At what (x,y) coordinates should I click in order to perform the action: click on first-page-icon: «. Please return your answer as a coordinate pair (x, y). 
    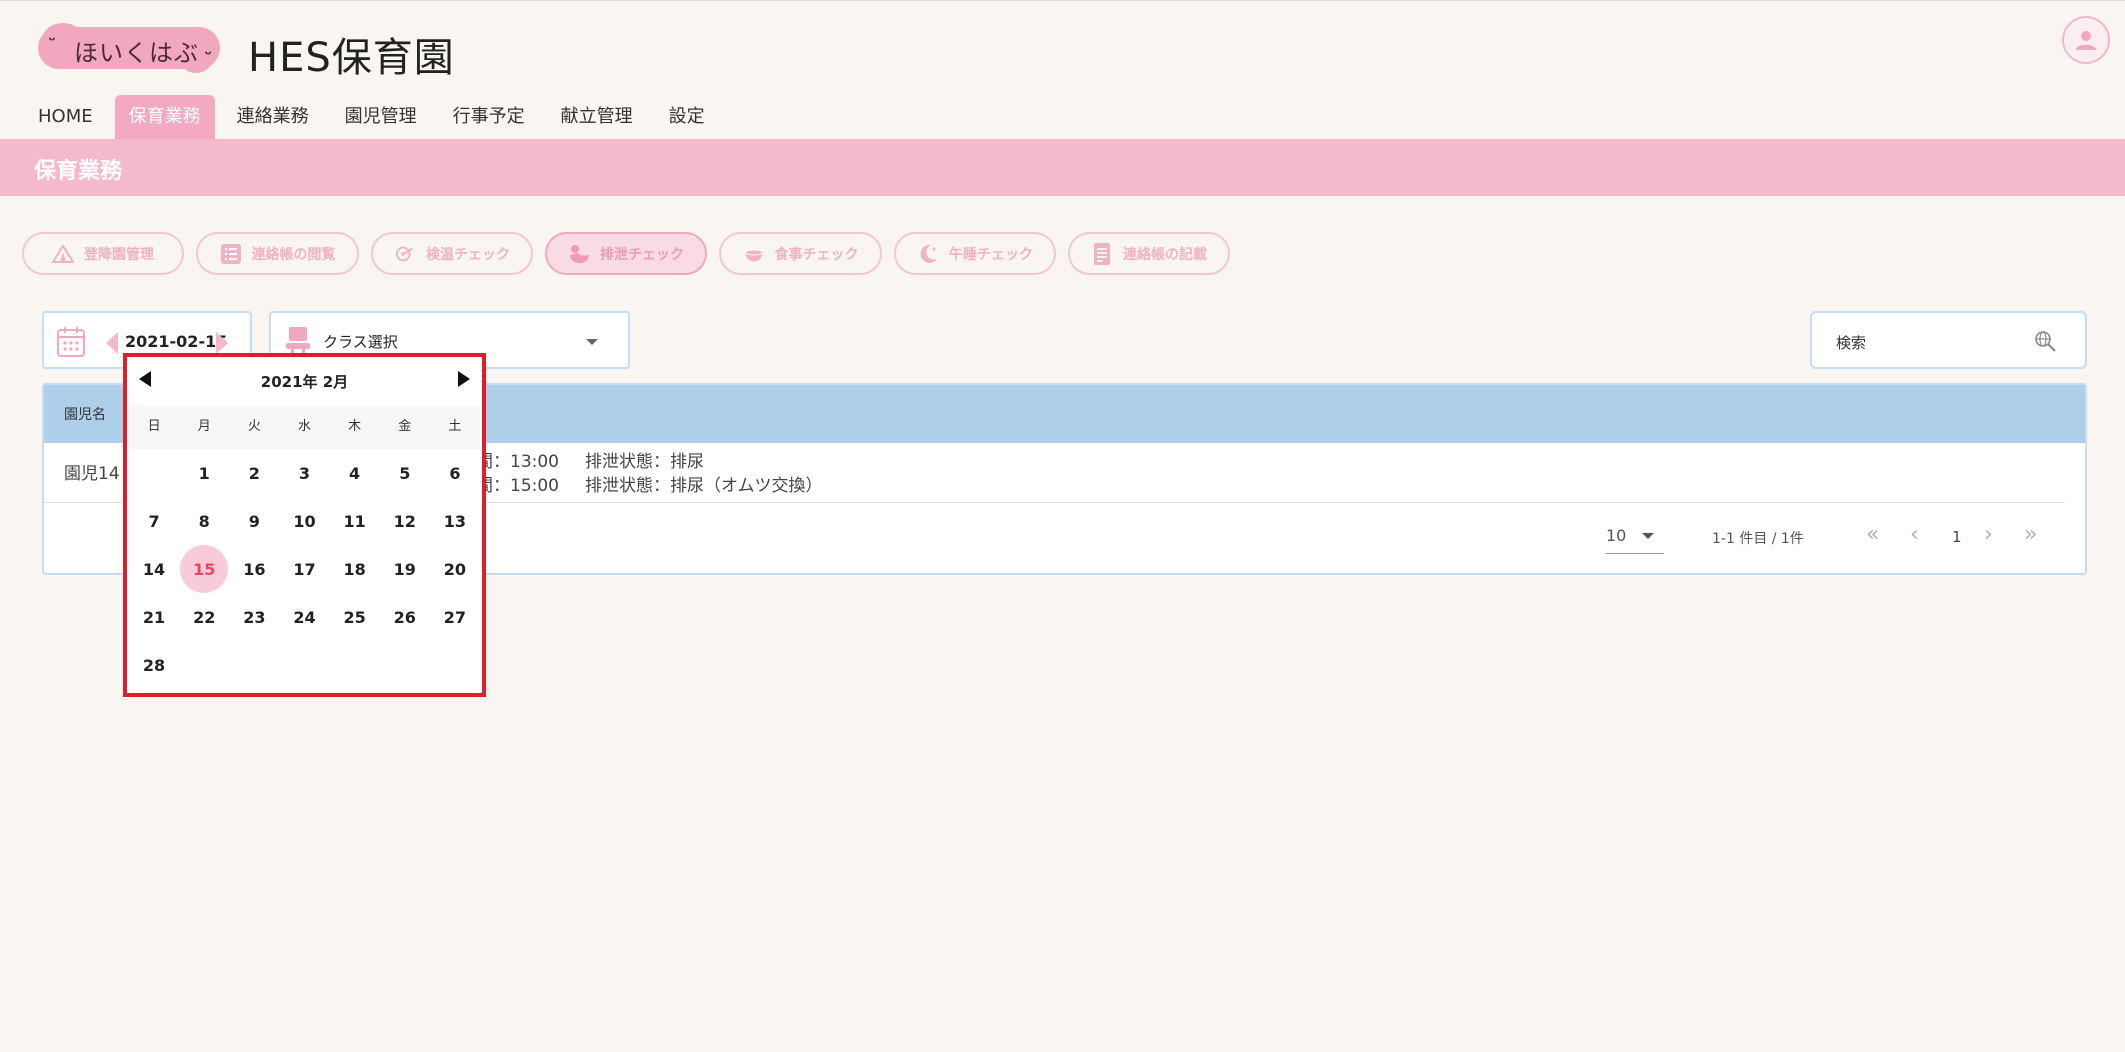
    Looking at the image, I should click on (1872, 534).